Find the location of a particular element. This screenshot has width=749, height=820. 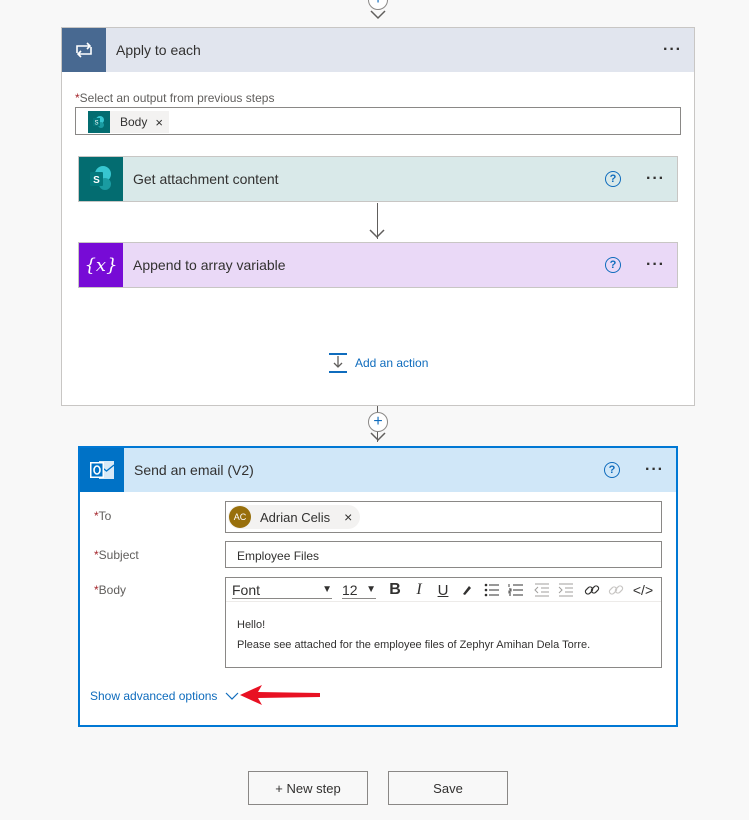

select-output-field: S Body × is located at coordinates (378, 121).